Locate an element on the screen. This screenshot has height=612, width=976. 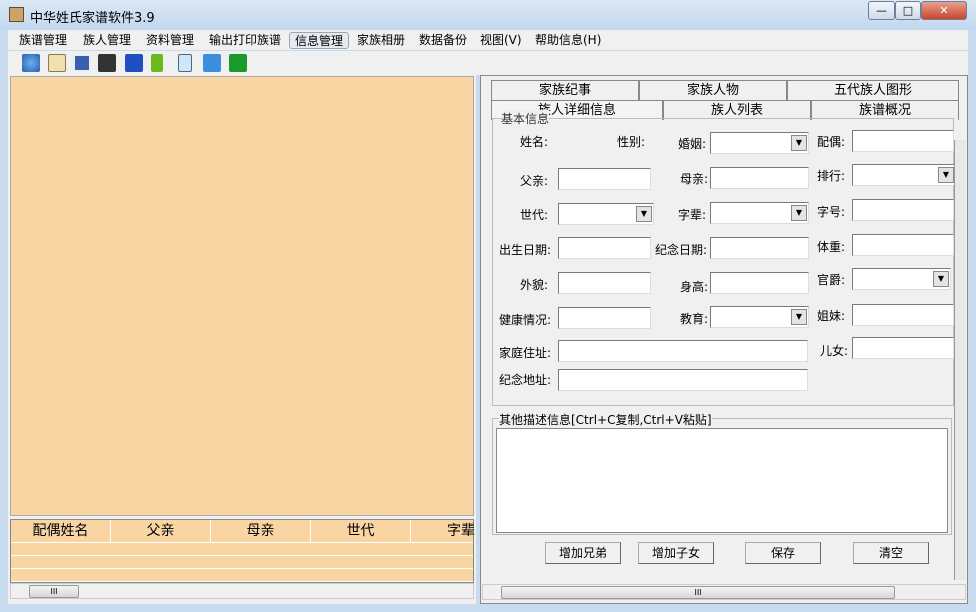
tab-member-list: 族人列表 is located at coordinates (737, 110).